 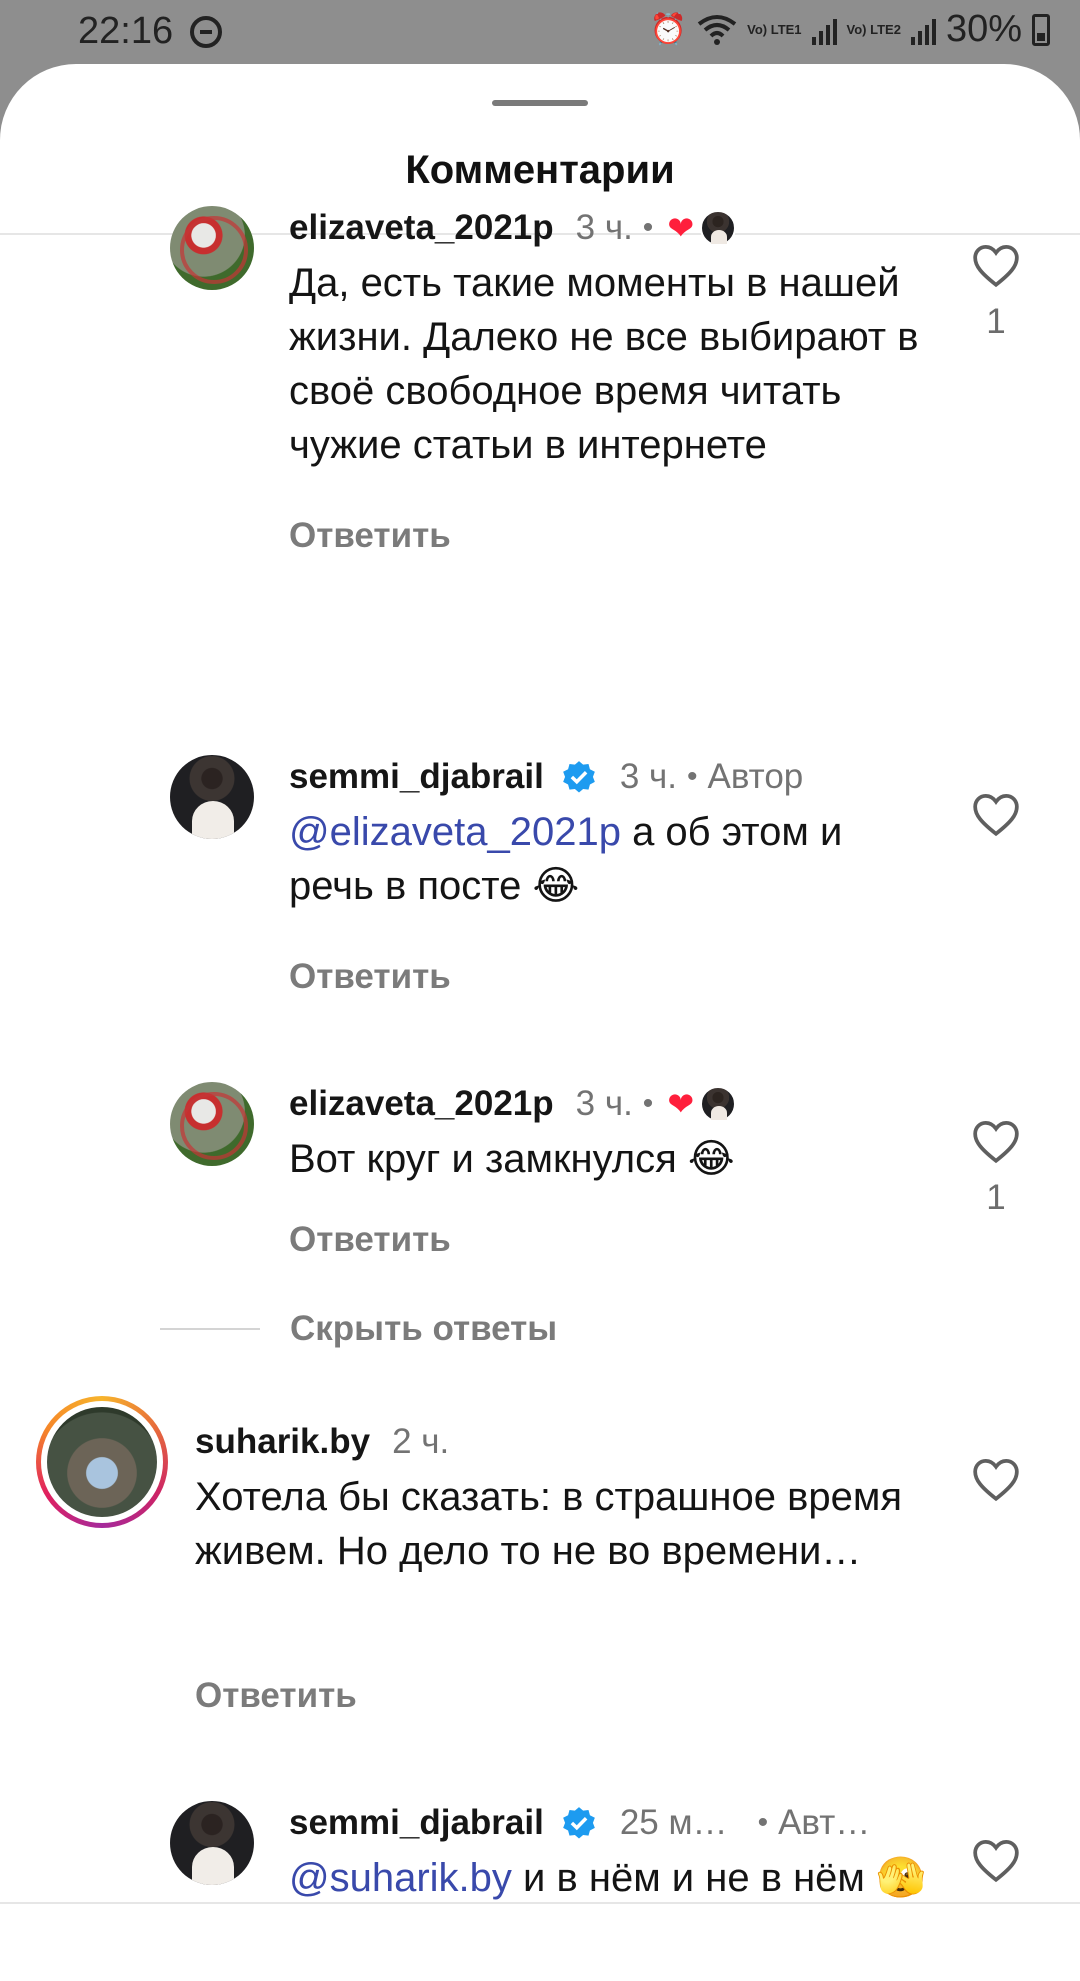 I want to click on sim2-label: Vo) LTE2, so click(x=873, y=29).